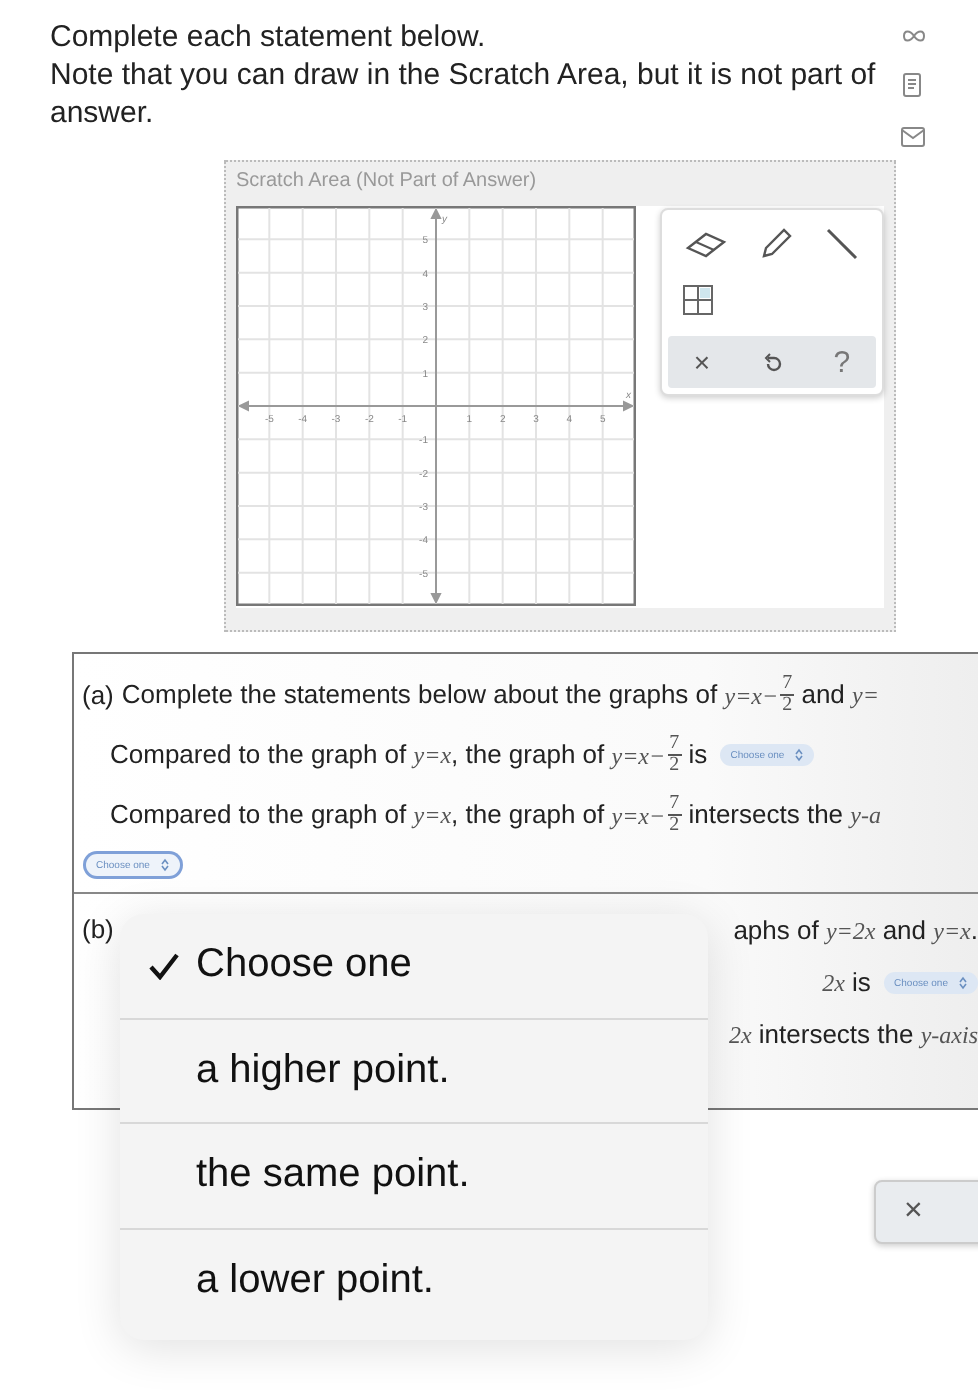 The height and width of the screenshot is (1400, 978). I want to click on statement-text: Complete the statements below about the graphs of, so click(420, 694).